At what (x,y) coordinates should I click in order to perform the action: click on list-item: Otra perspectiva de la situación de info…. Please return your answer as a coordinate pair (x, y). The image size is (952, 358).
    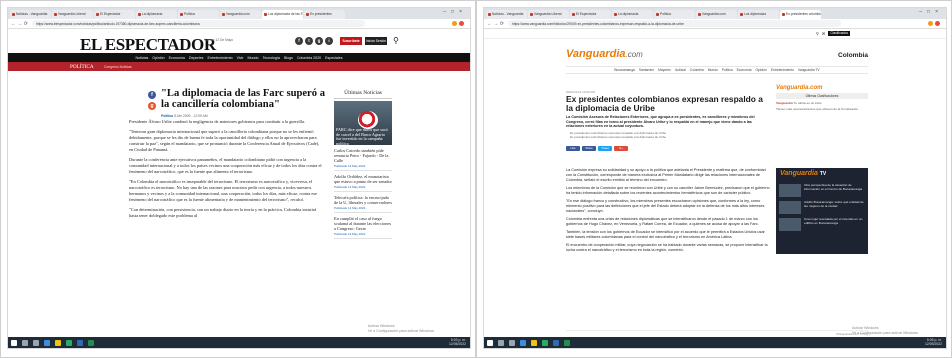
    Looking at the image, I should click on (822, 190).